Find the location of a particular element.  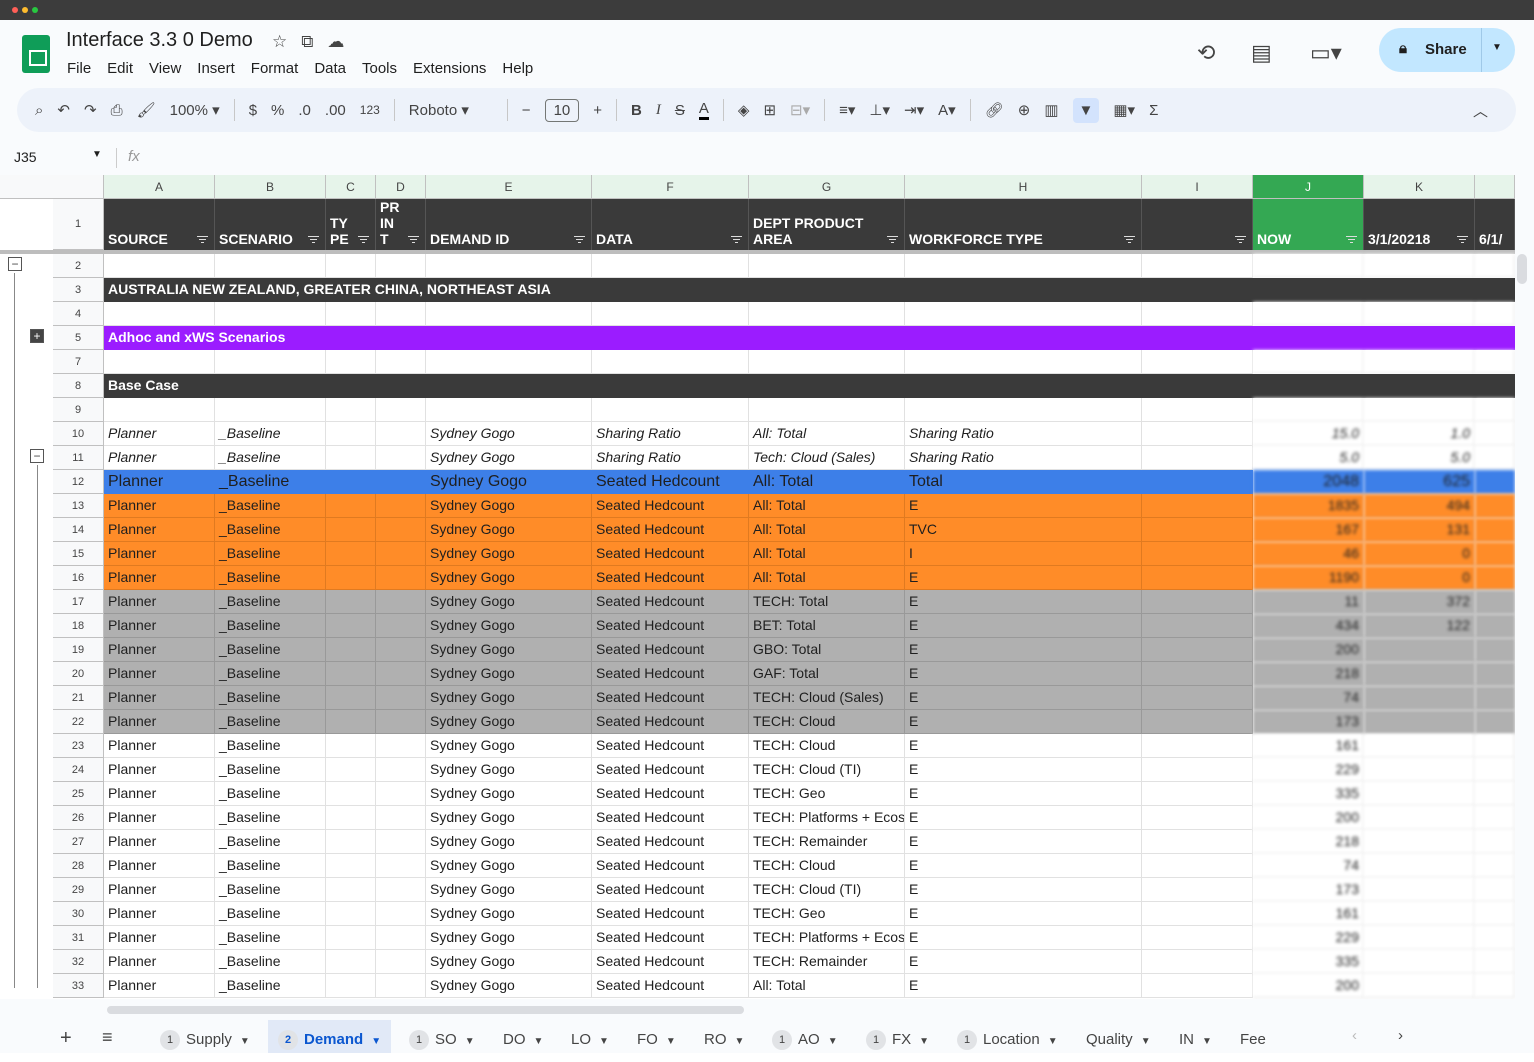

row-header: 24 is located at coordinates (78, 770).